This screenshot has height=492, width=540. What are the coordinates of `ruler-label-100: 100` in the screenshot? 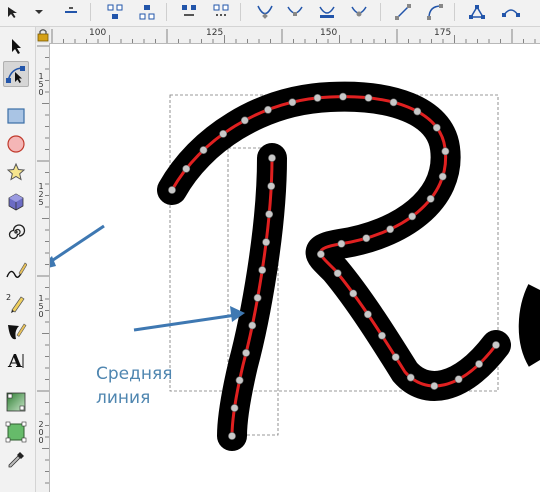 It's located at (98, 33).